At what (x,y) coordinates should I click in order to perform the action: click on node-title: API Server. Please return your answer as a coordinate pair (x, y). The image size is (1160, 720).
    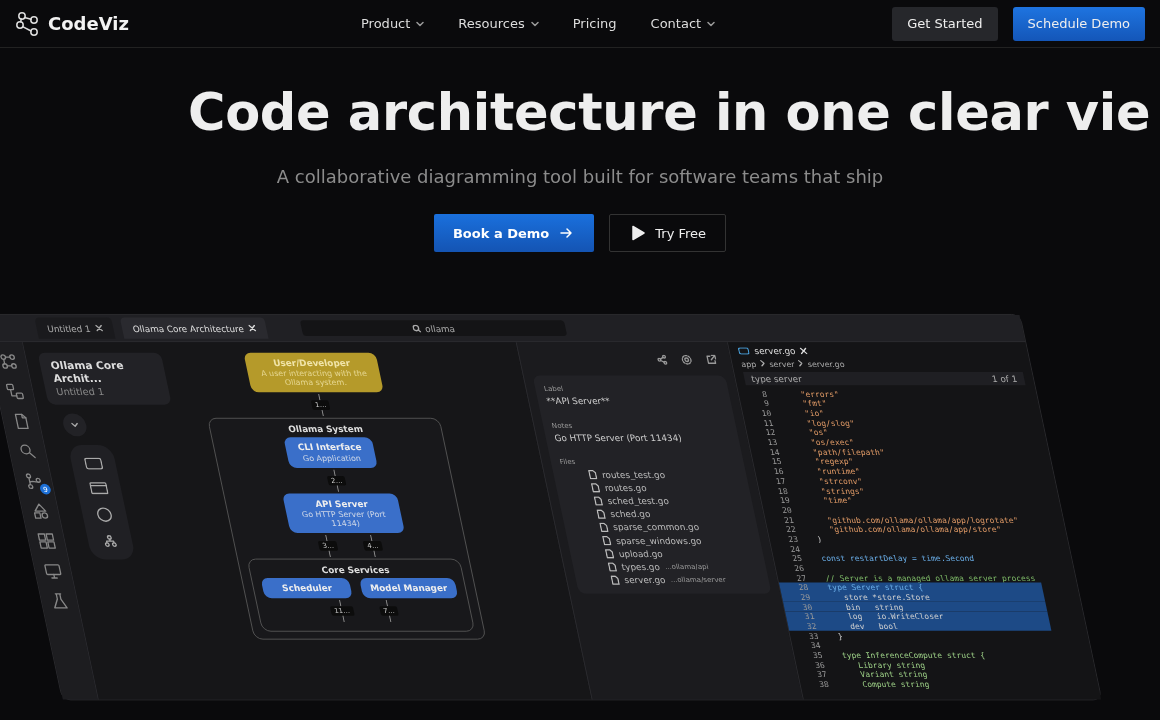
    Looking at the image, I should click on (341, 503).